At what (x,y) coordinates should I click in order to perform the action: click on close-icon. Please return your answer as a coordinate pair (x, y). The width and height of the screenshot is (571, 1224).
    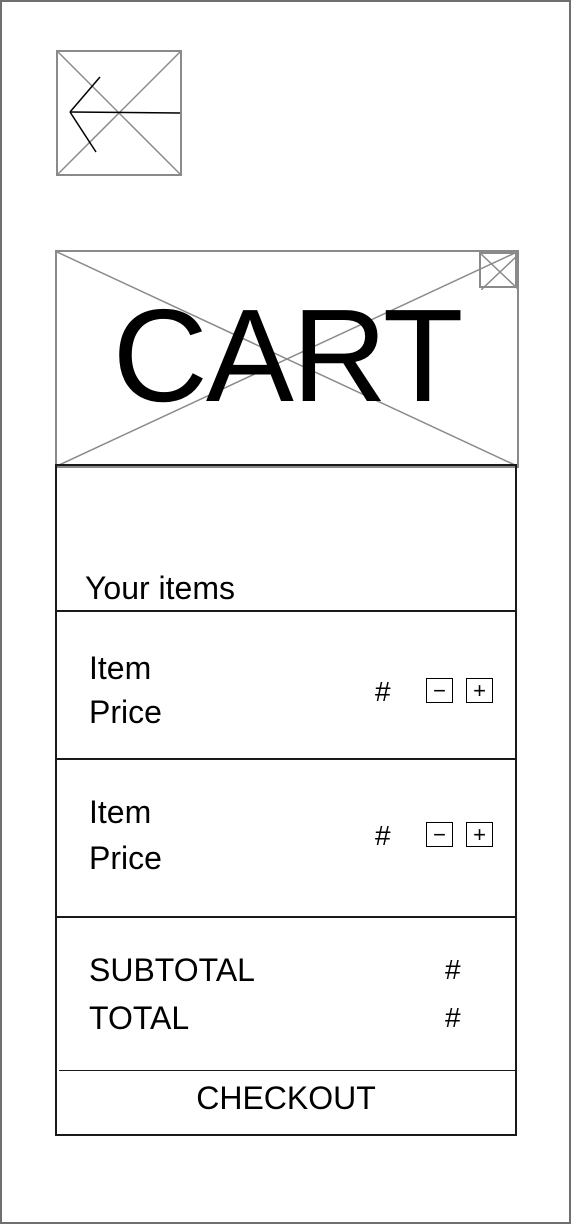
    Looking at the image, I should click on (500, 272).